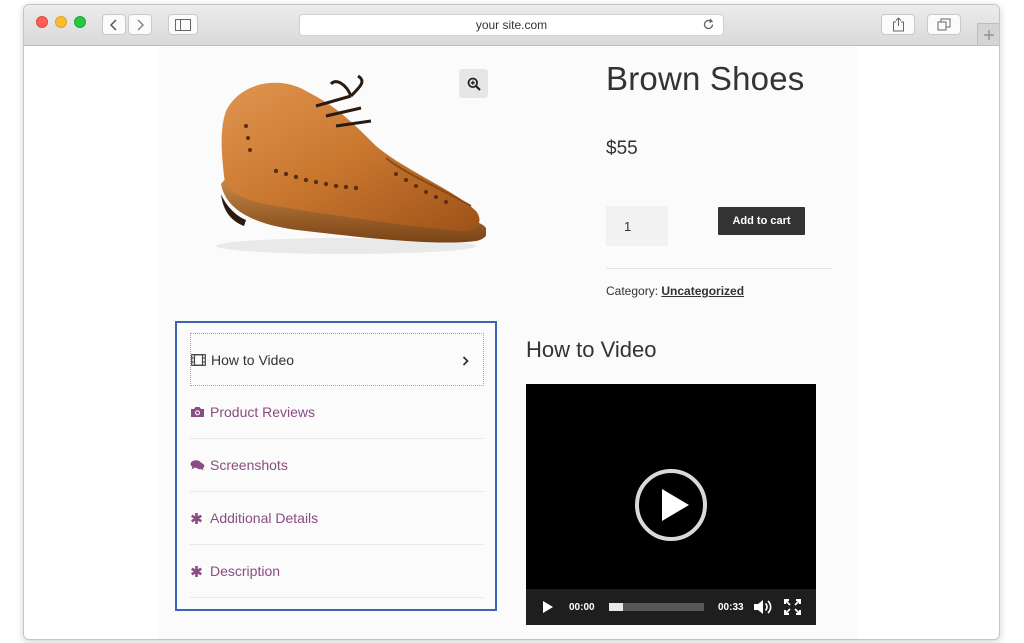  I want to click on video-player: 00:00 00:33, so click(671, 504).